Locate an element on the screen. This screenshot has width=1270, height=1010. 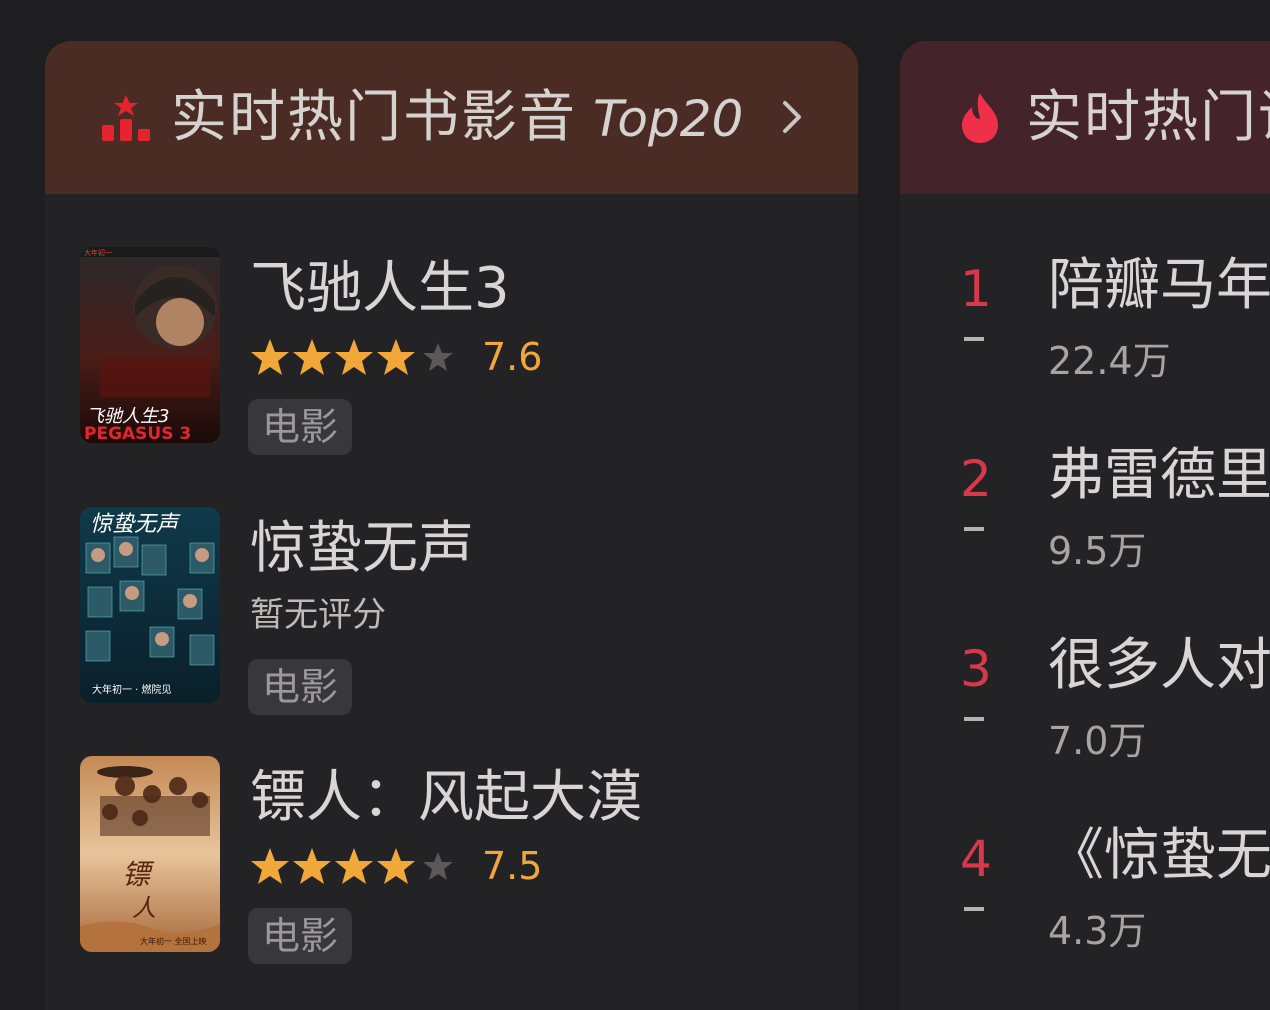
rank-number: 1 is located at coordinates (976, 289).